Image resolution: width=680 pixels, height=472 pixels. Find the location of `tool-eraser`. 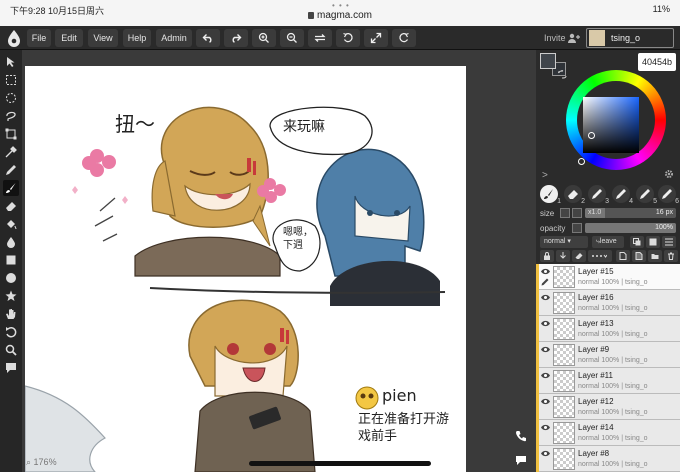

tool-eraser is located at coordinates (11, 206).